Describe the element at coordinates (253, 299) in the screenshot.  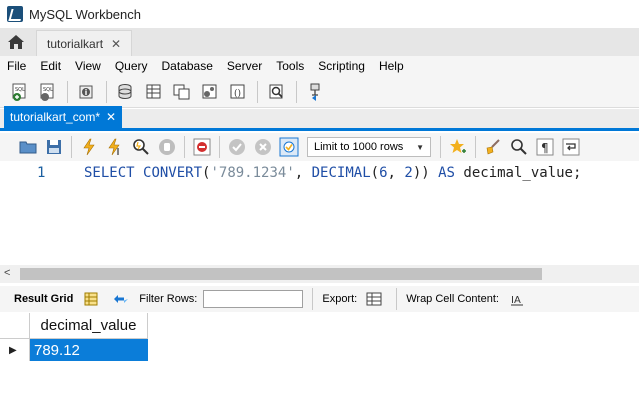
I see `filter-rows-input` at that location.